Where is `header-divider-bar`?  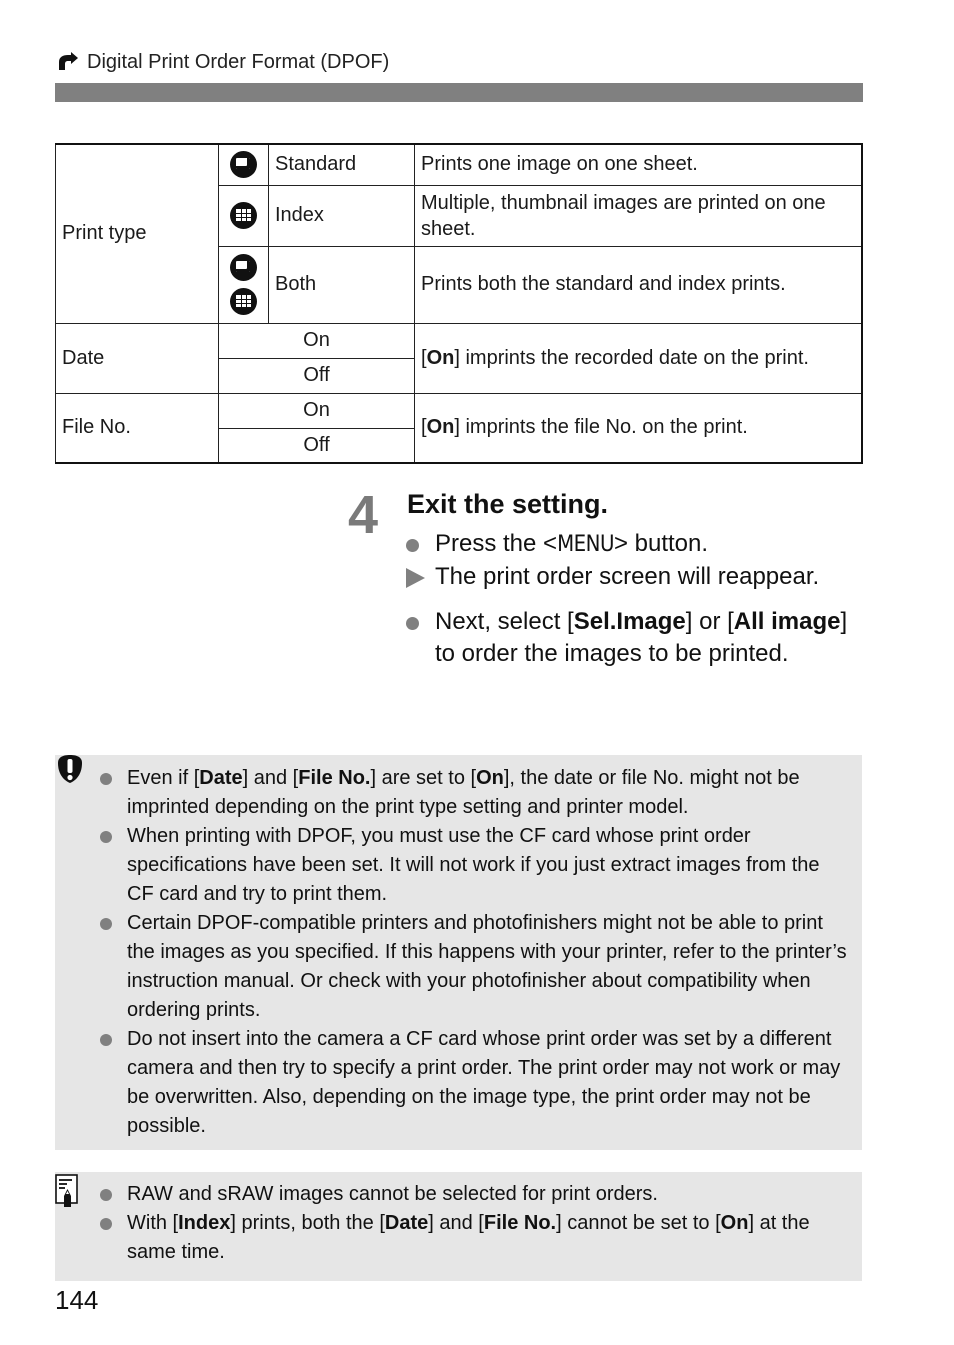 header-divider-bar is located at coordinates (459, 92).